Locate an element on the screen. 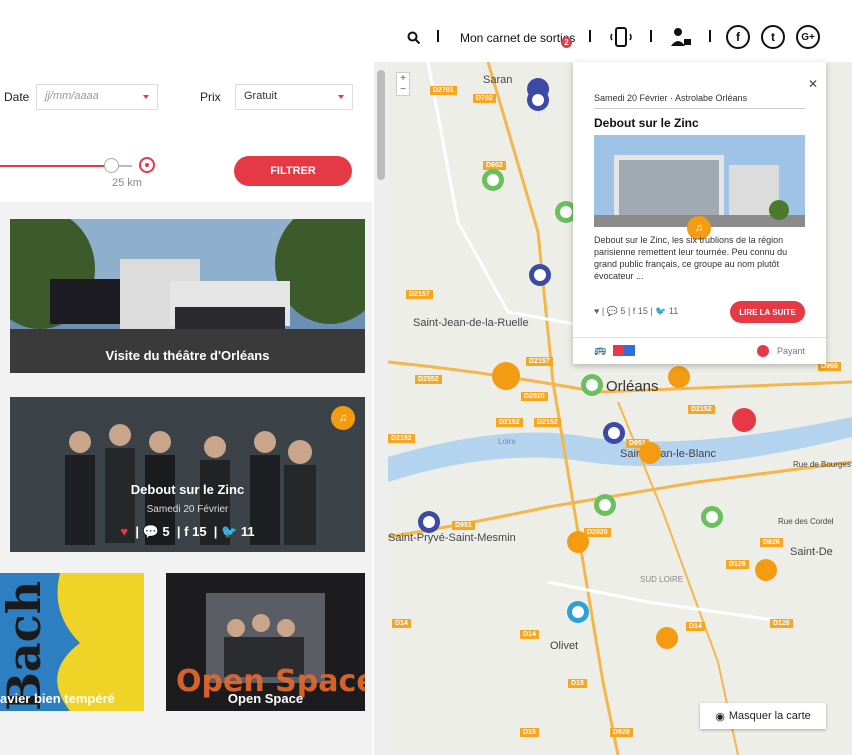  bus-icon: 🚌 is located at coordinates (600, 350).